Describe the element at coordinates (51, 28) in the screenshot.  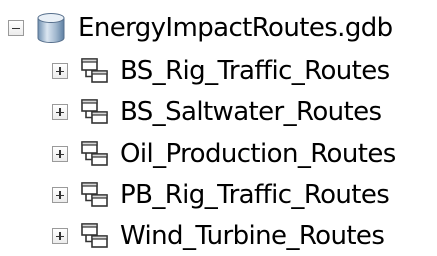
I see `database-cylinder-icon` at that location.